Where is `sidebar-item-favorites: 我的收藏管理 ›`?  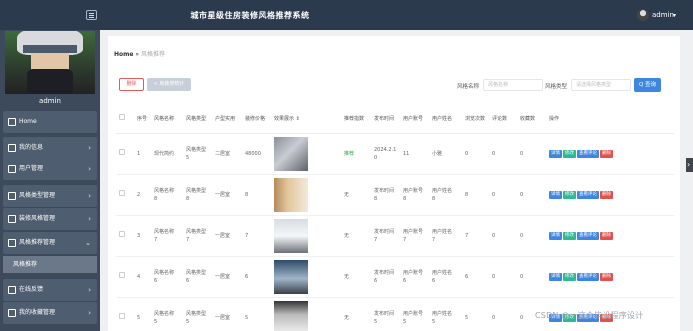
sidebar-item-favorites: 我的收藏管理 › is located at coordinates (50, 313).